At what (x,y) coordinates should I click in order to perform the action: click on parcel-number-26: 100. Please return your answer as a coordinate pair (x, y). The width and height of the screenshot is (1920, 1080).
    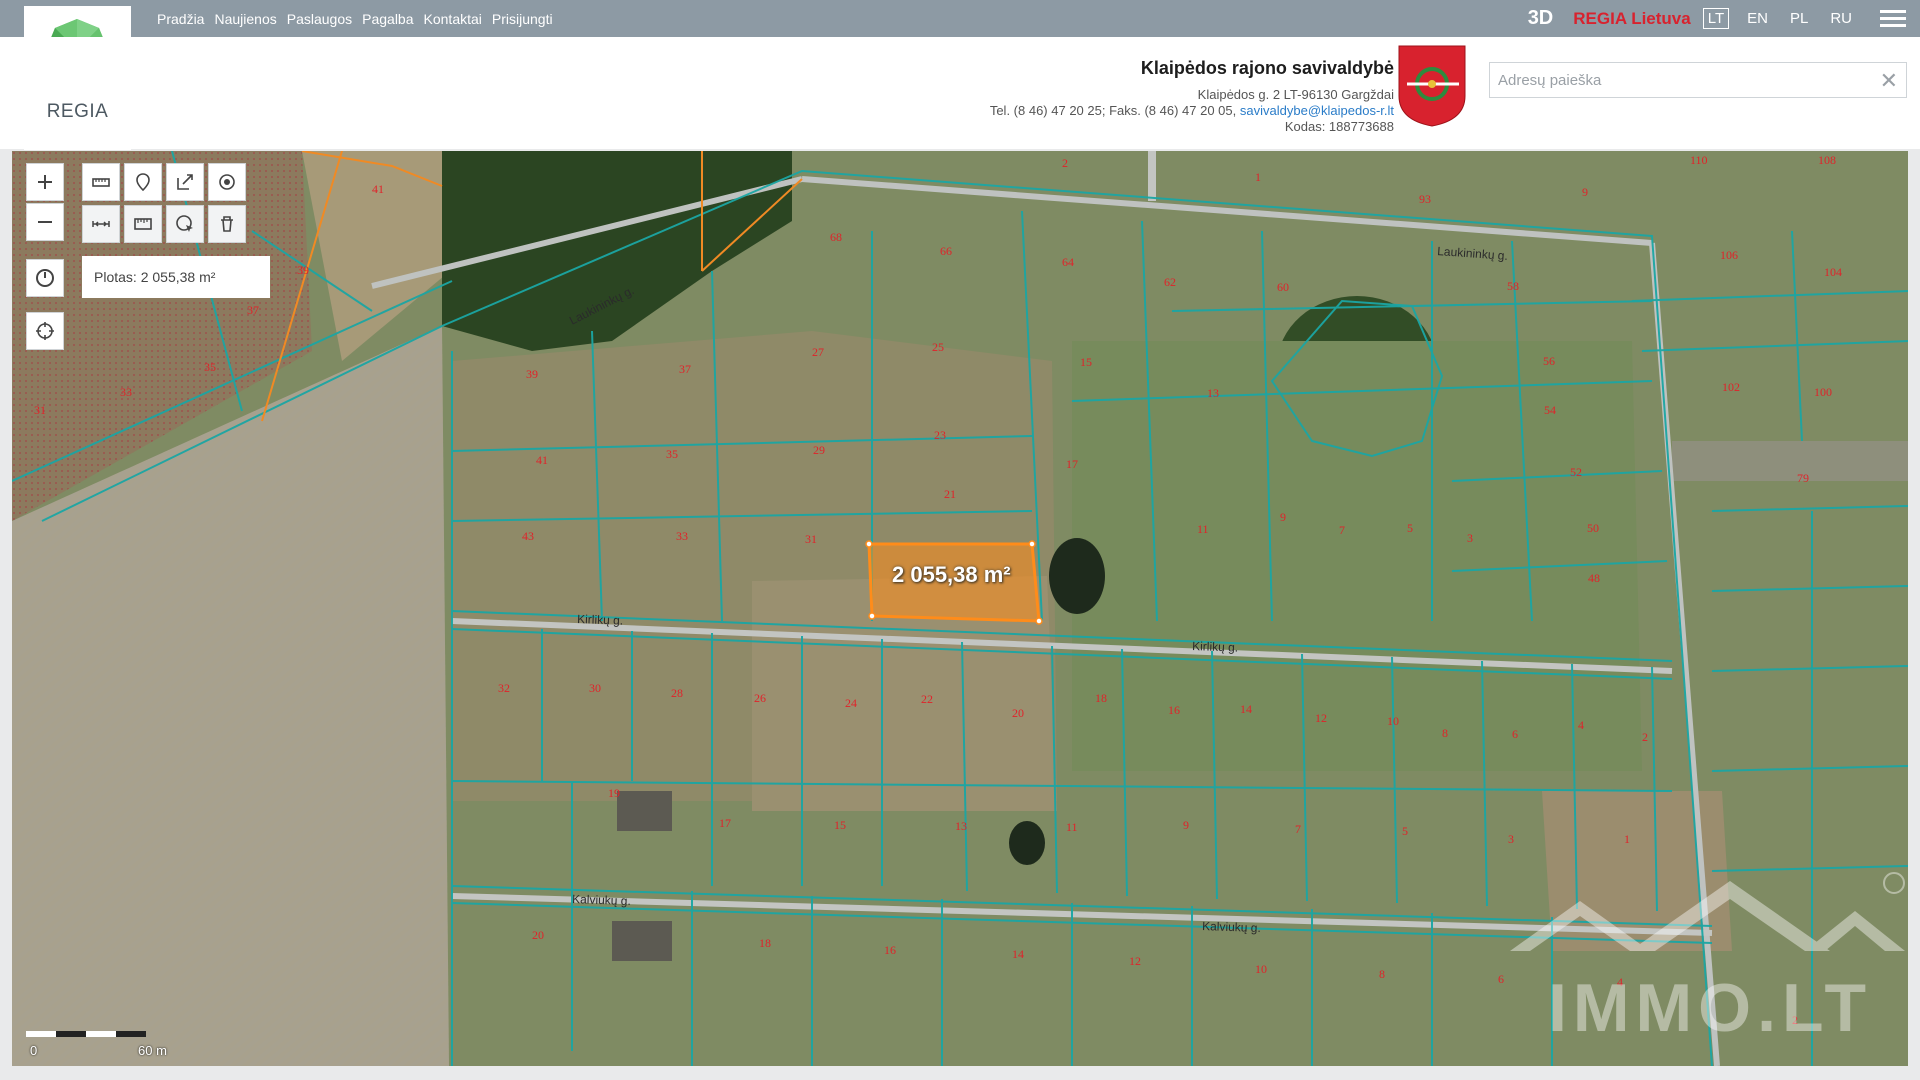
    Looking at the image, I should click on (1823, 392).